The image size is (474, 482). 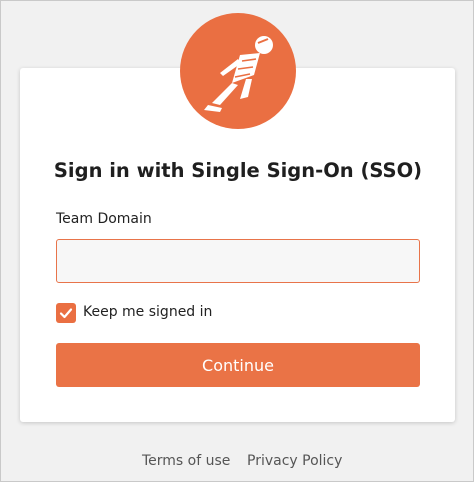 What do you see at coordinates (186, 461) in the screenshot?
I see `terms-of-use-link: Terms of use` at bounding box center [186, 461].